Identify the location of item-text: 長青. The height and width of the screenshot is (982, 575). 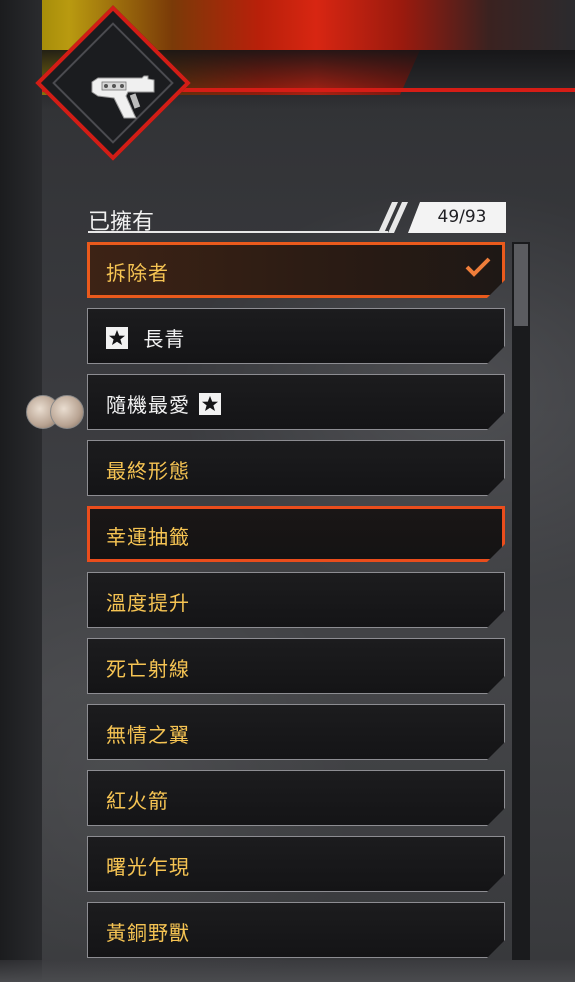
(164, 339).